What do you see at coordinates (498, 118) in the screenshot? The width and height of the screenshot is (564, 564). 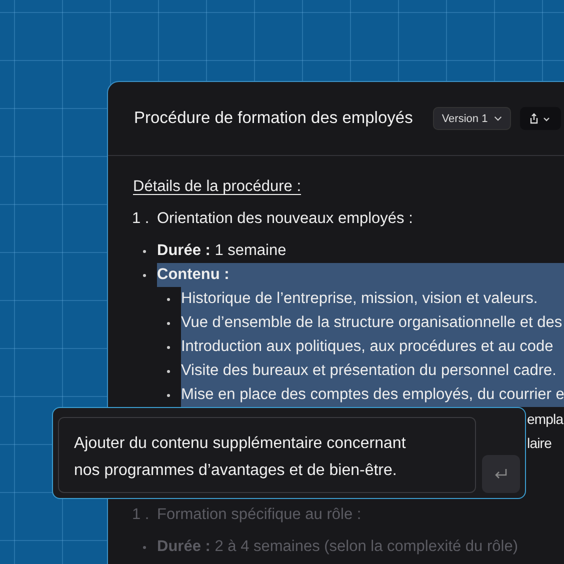 I see `chevron-down-icon` at bounding box center [498, 118].